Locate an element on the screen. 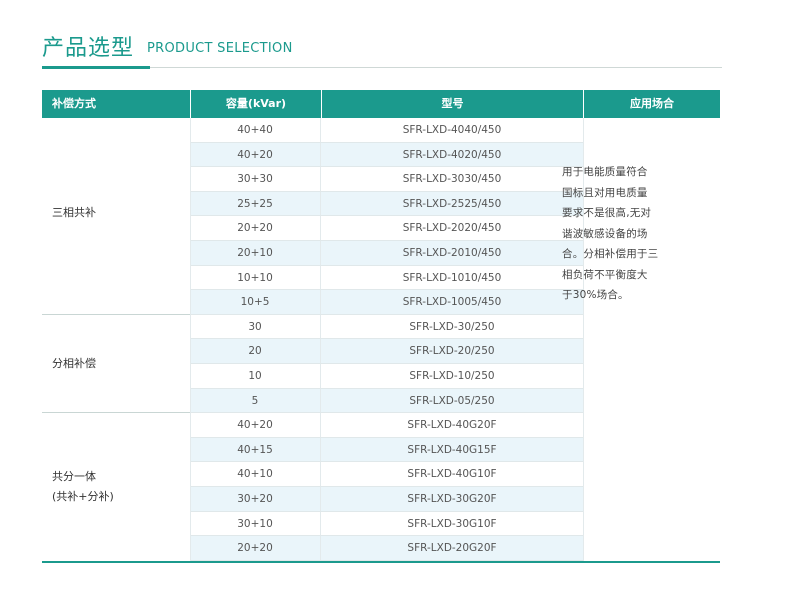  capacity-cell: 10+10 is located at coordinates (255, 277).